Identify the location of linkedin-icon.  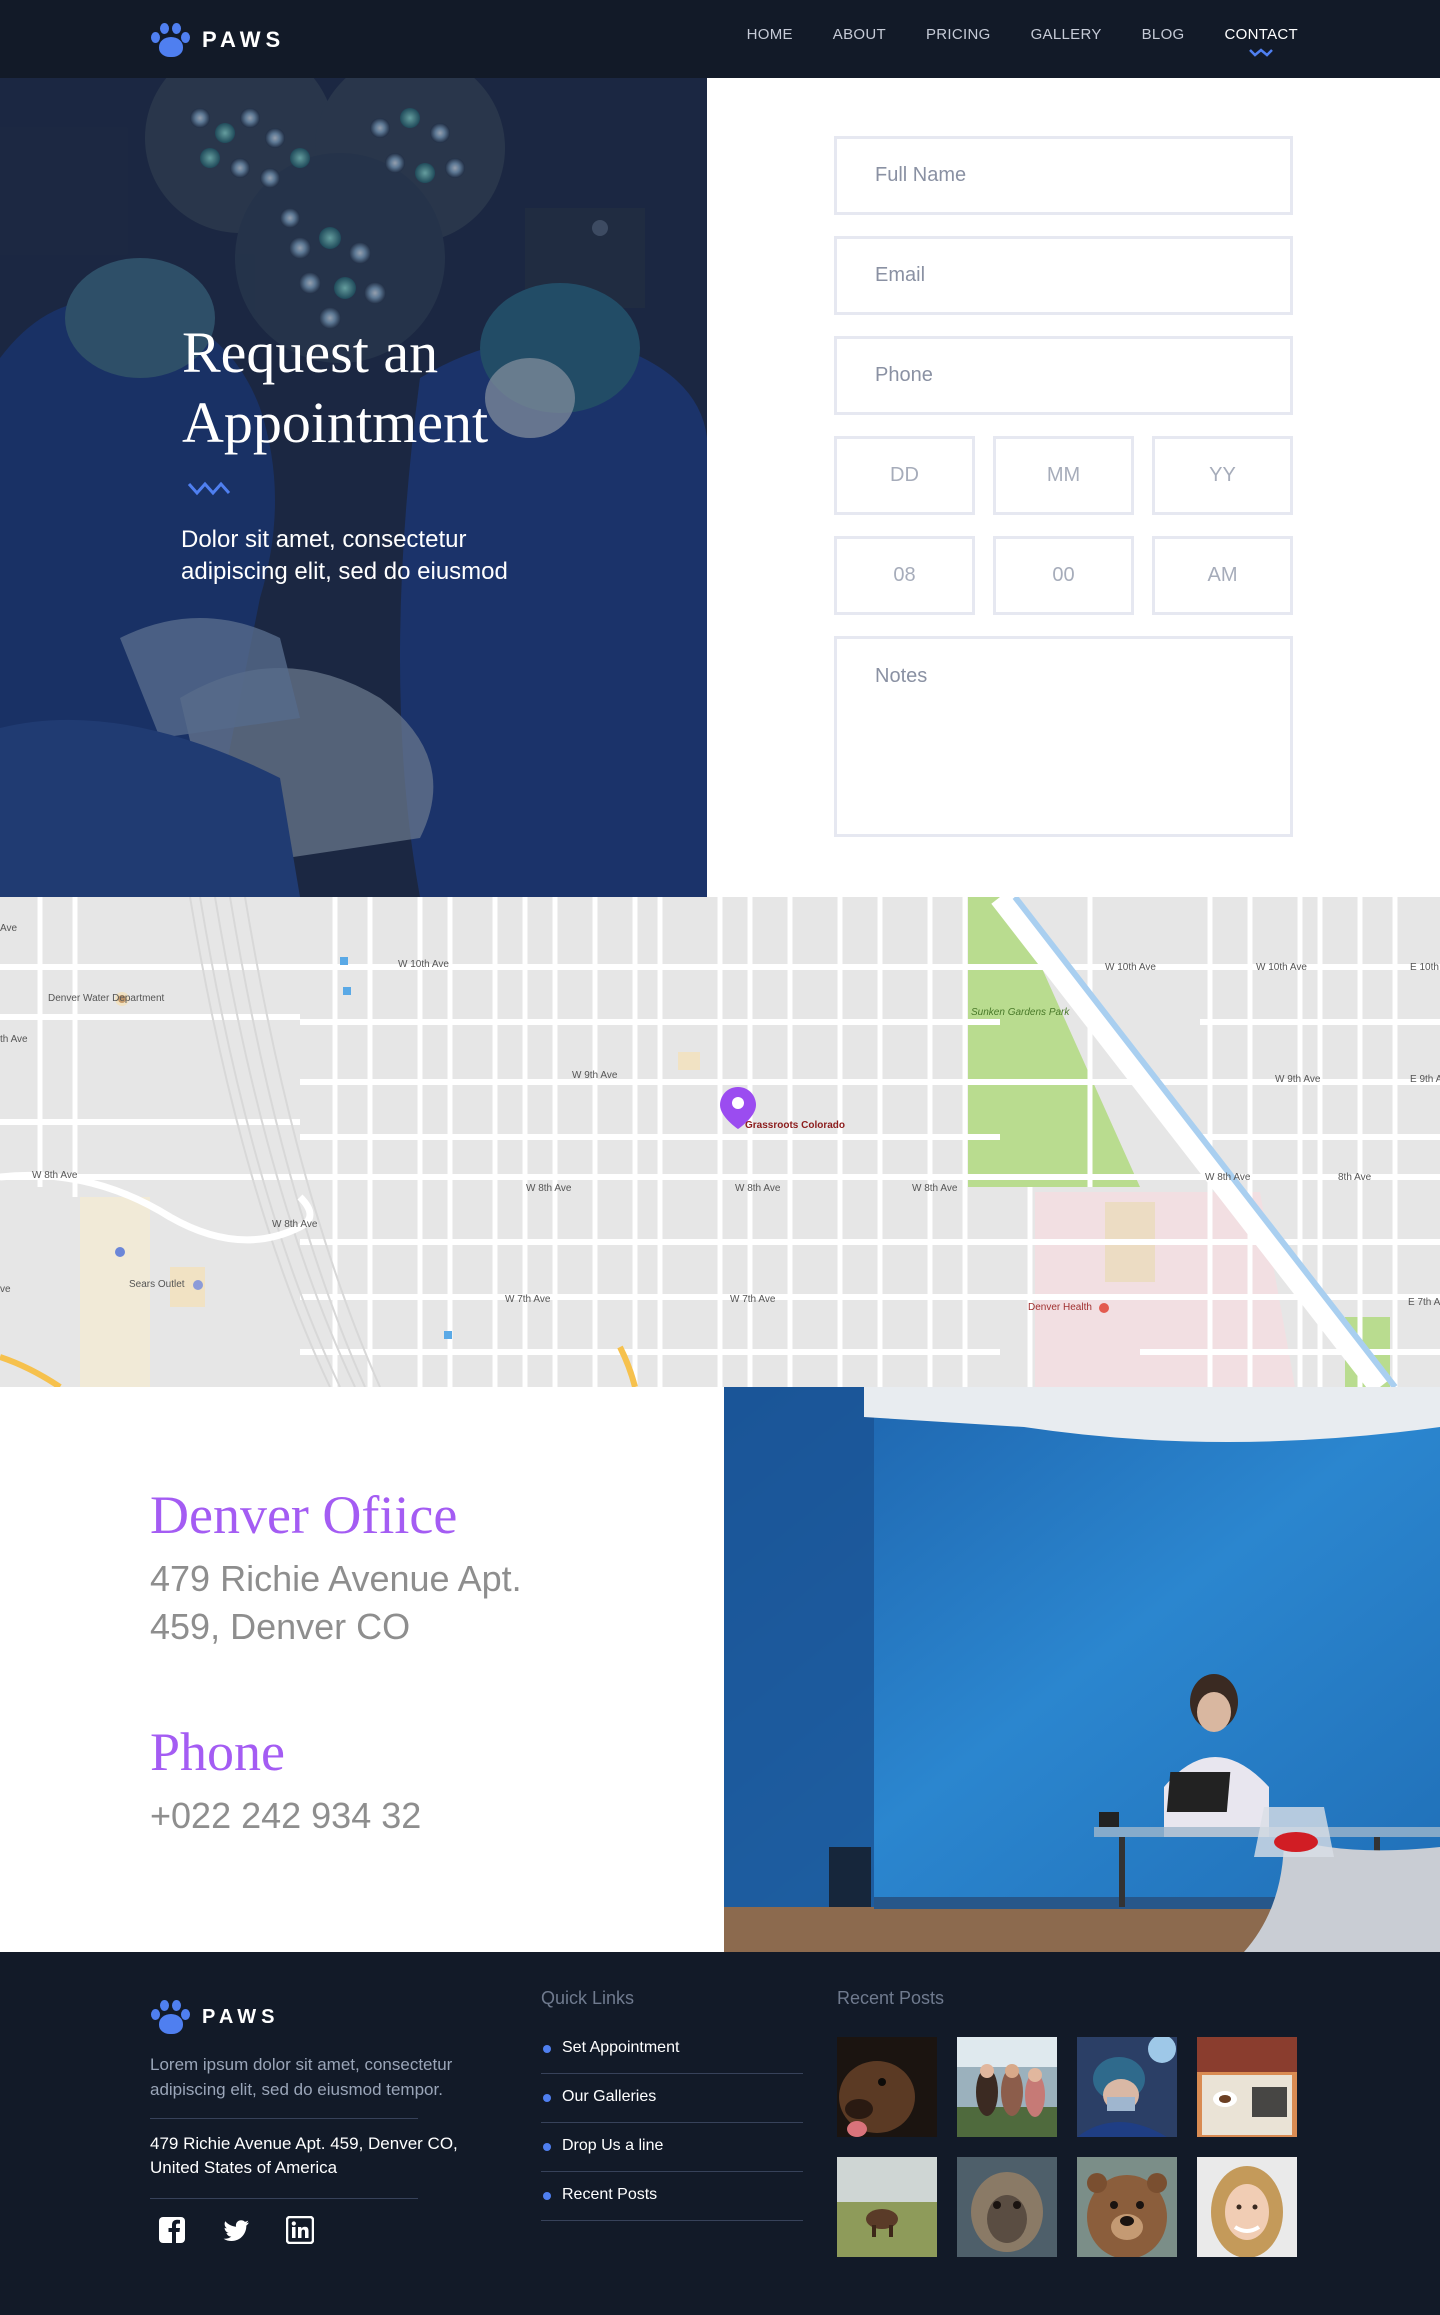
(300, 2230).